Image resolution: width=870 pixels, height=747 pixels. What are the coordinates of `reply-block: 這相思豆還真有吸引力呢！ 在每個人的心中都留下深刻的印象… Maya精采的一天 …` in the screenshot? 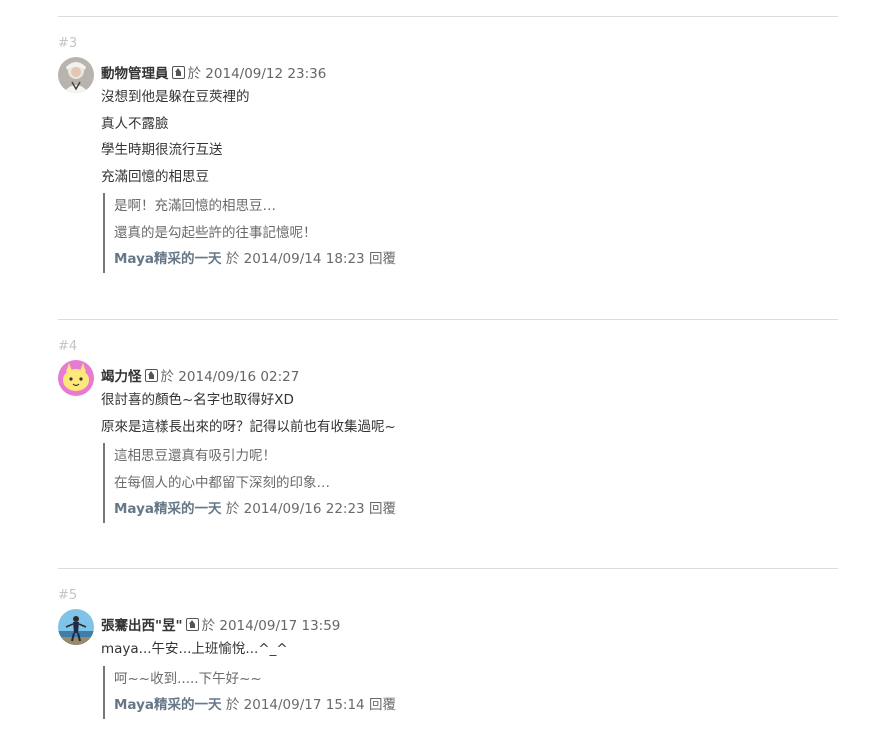 It's located at (470, 483).